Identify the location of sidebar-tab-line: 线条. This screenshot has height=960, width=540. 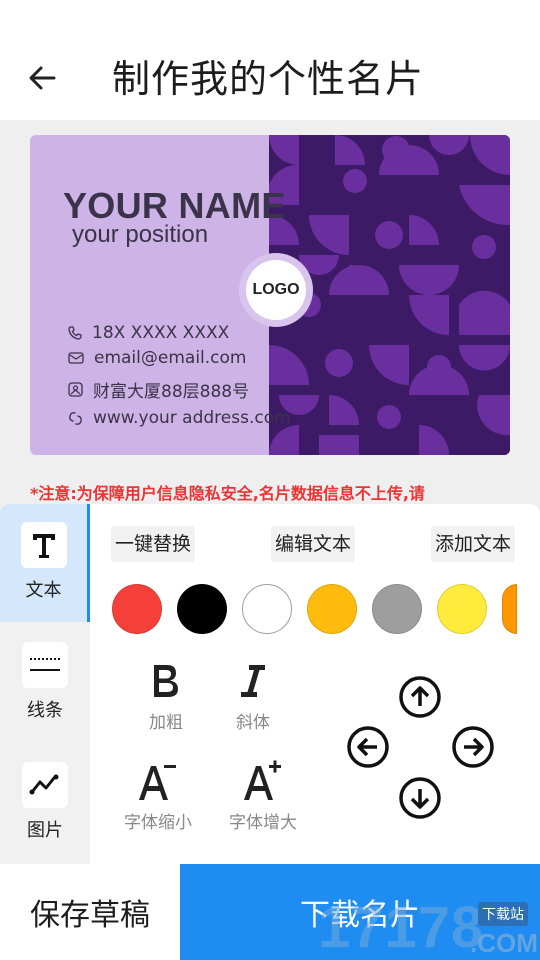
(45, 683).